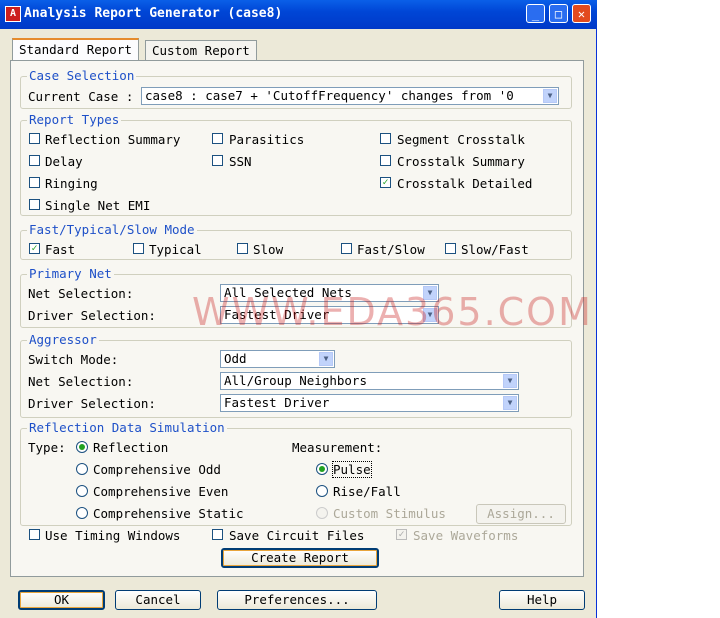 This screenshot has height=618, width=720. Describe the element at coordinates (337, 447) in the screenshot. I see `measurement-label: Measurement:` at that location.